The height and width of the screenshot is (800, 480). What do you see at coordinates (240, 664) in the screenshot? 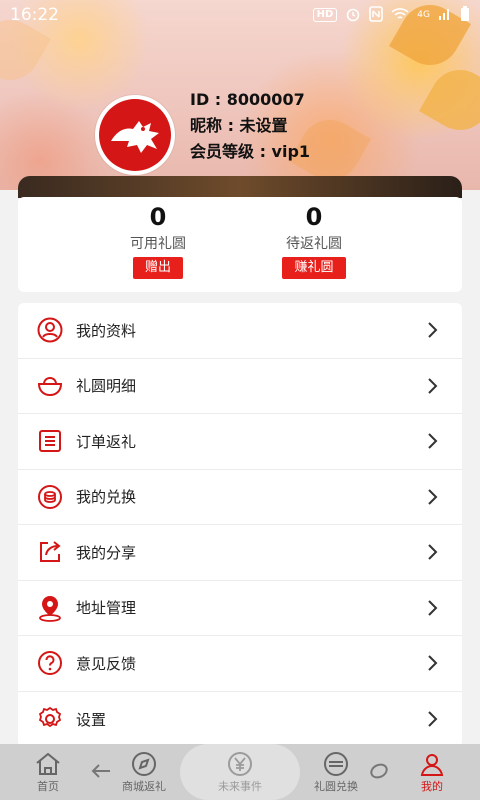
I see `menu-item-feedback: 意见反馈` at bounding box center [240, 664].